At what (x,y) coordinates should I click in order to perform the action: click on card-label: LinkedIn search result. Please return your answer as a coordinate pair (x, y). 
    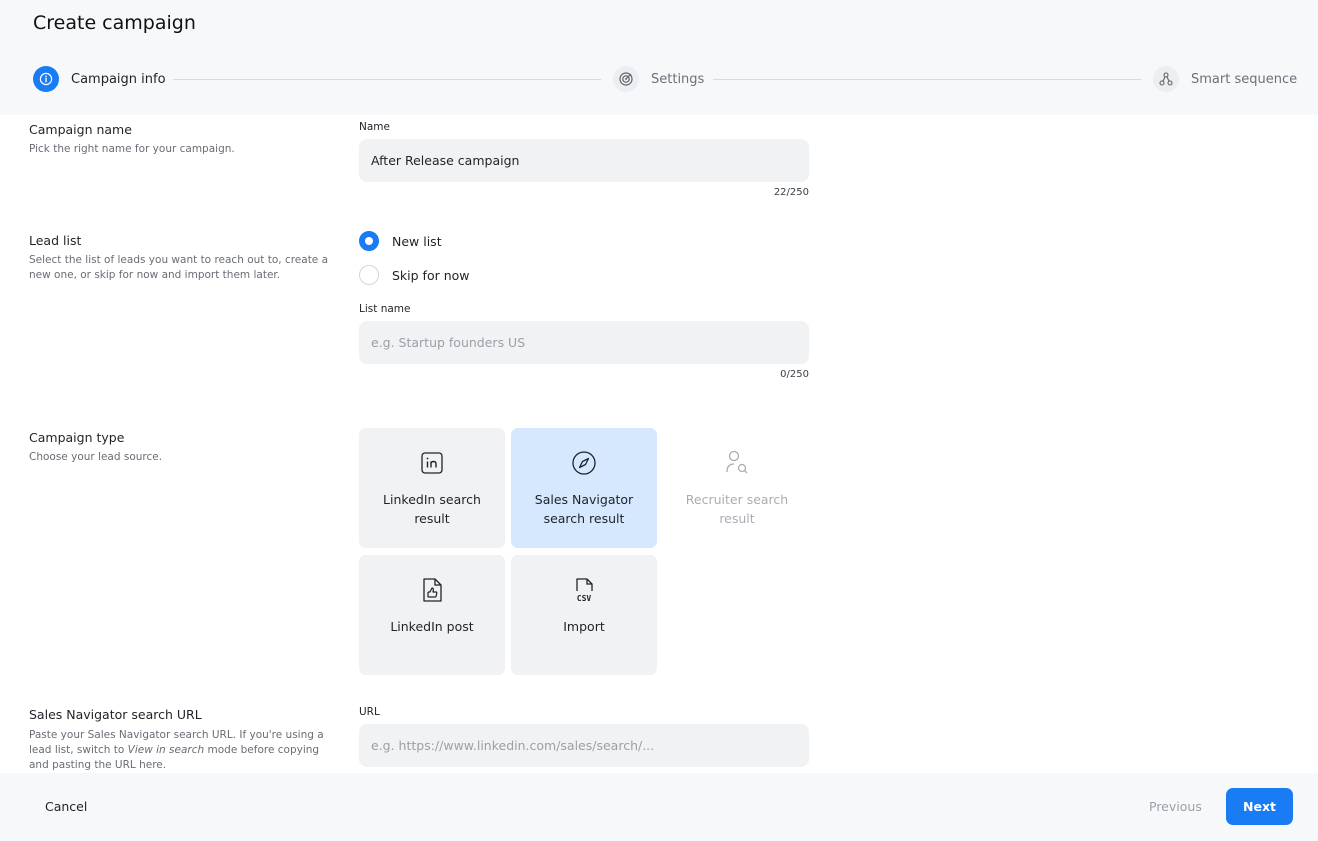
    Looking at the image, I should click on (432, 509).